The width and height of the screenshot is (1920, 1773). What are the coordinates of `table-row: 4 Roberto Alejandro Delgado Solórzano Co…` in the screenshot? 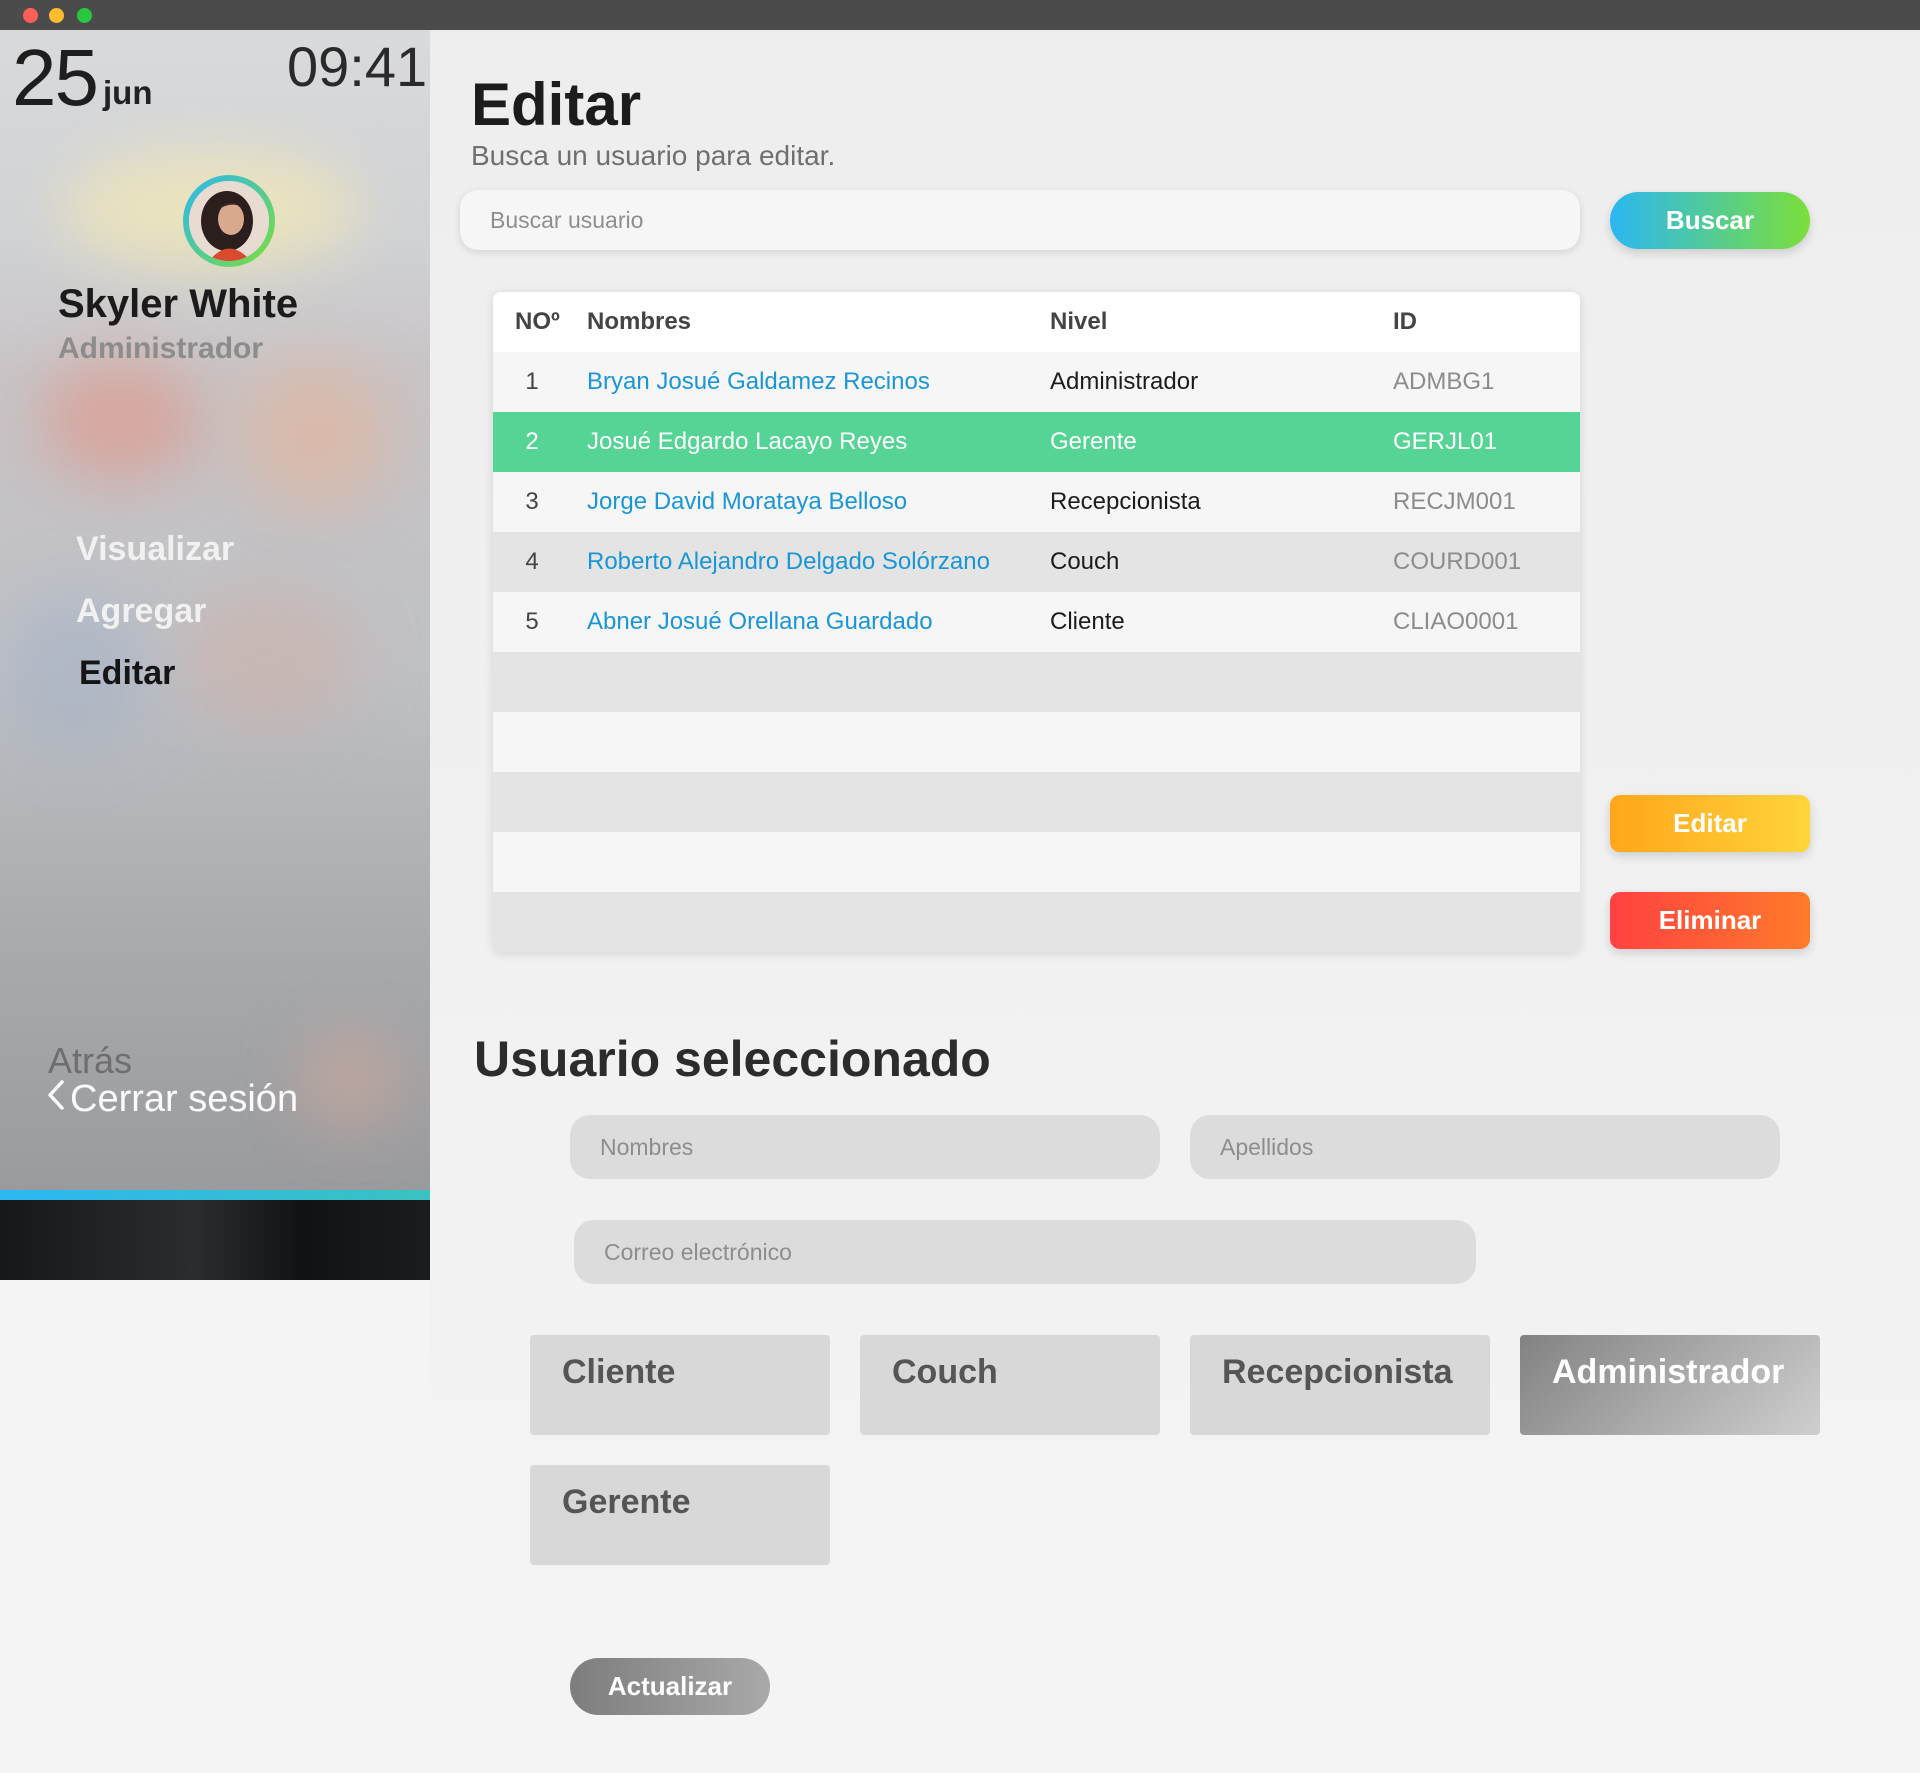 It's located at (1036, 562).